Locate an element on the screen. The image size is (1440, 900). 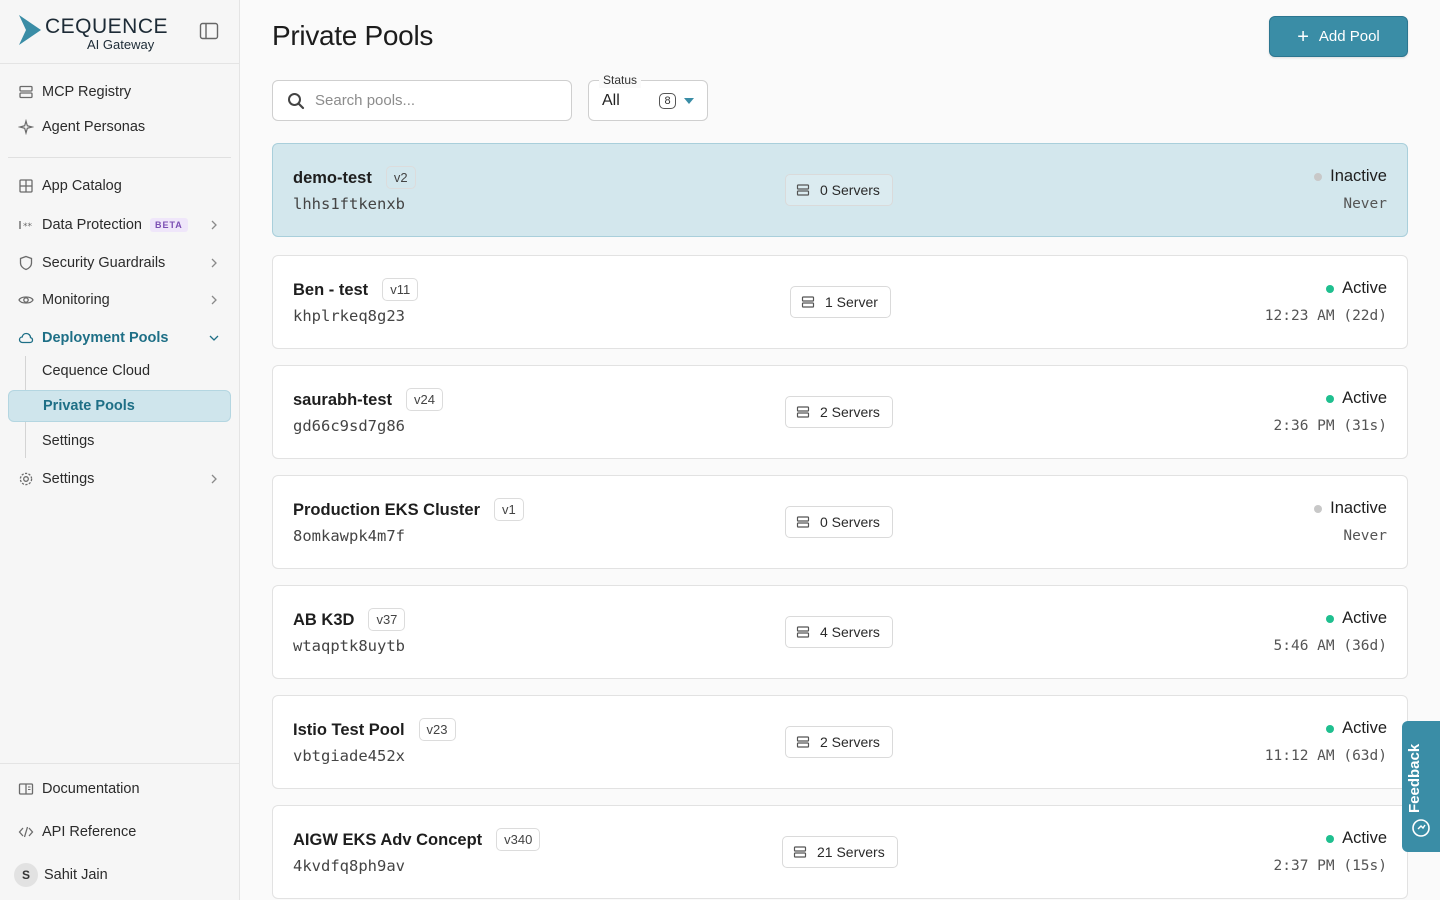
sidebar-item-settings: Settings is located at coordinates (119, 479).